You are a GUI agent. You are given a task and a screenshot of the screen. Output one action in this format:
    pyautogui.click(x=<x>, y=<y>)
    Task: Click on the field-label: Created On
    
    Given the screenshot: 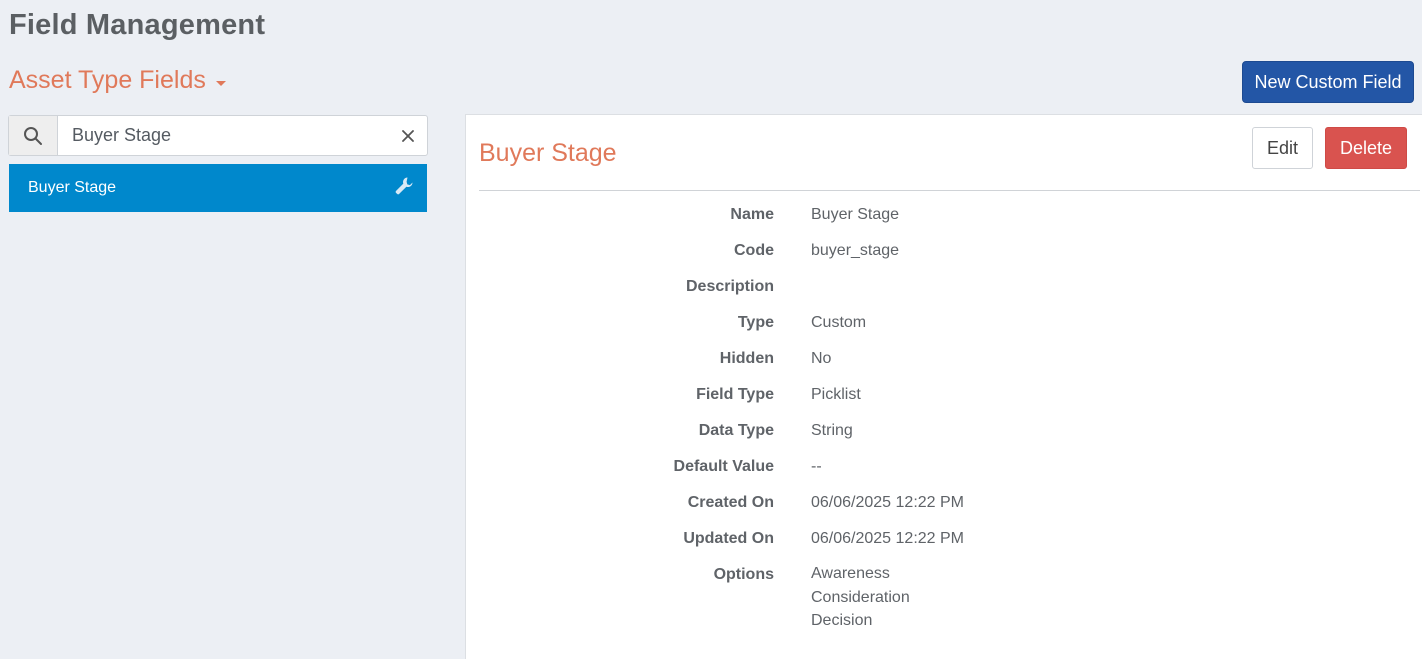 What is the action you would take?
    pyautogui.click(x=730, y=502)
    